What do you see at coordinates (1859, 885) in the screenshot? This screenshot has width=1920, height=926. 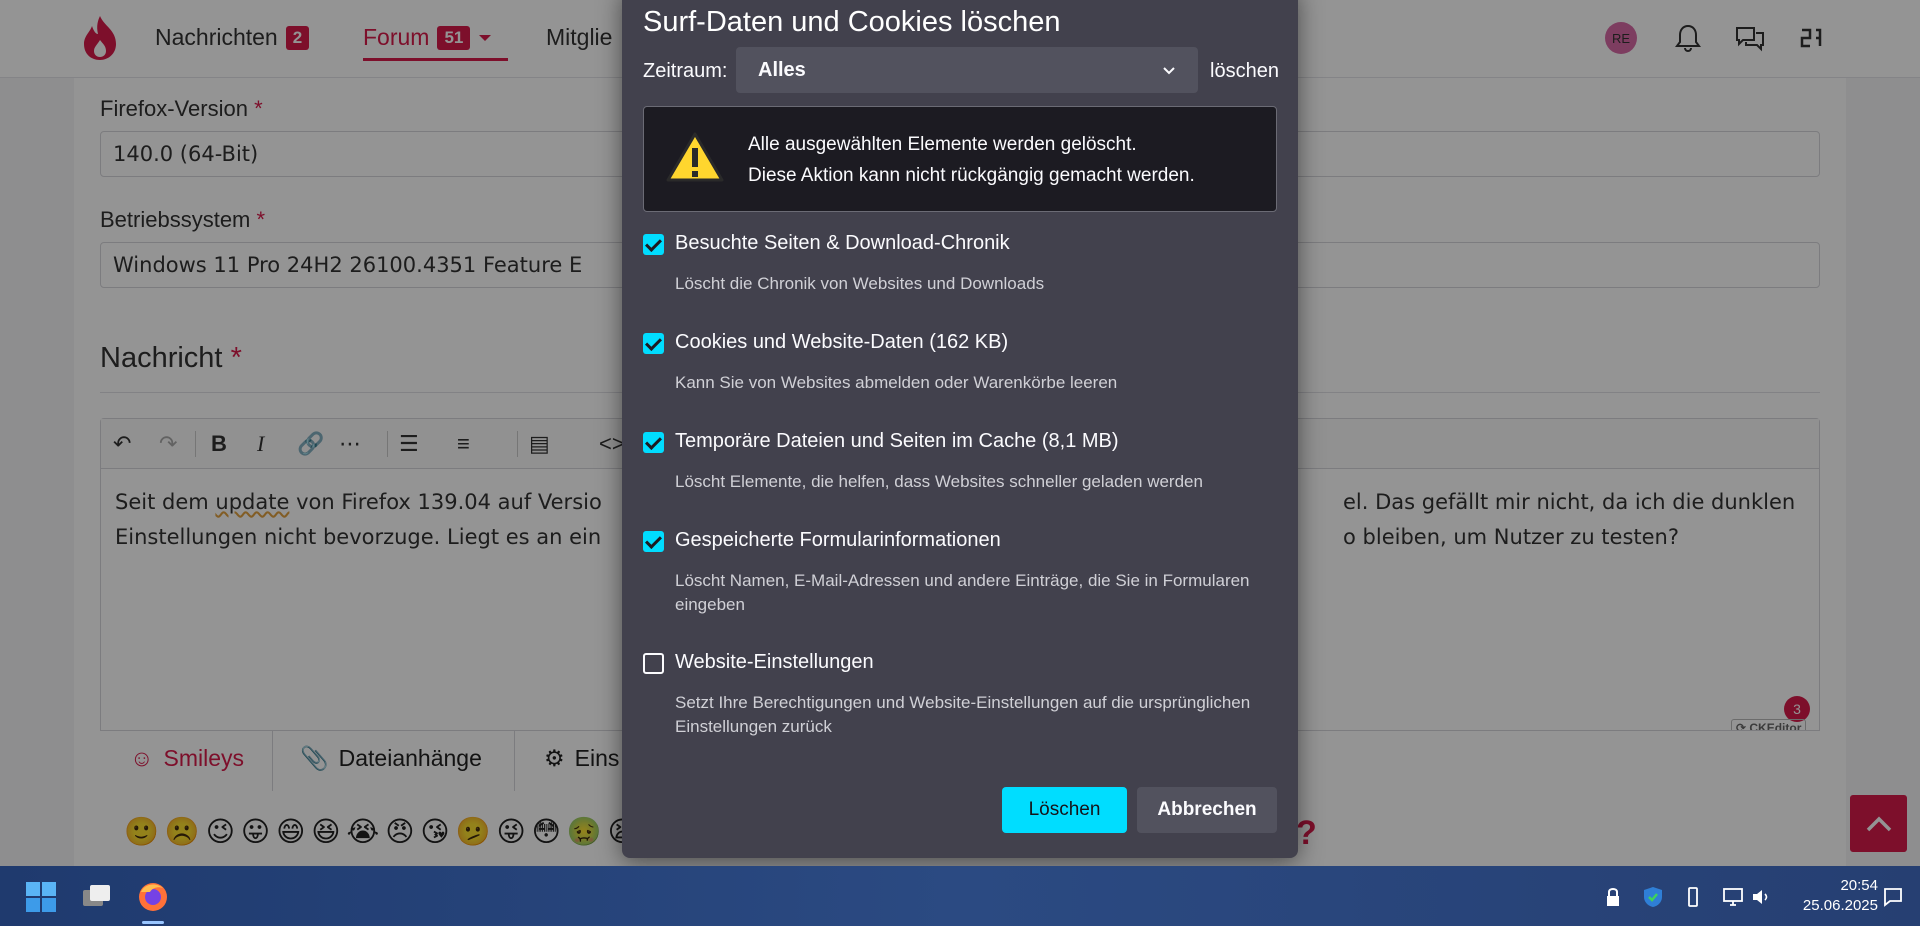 I see `clock-time: 20:54` at bounding box center [1859, 885].